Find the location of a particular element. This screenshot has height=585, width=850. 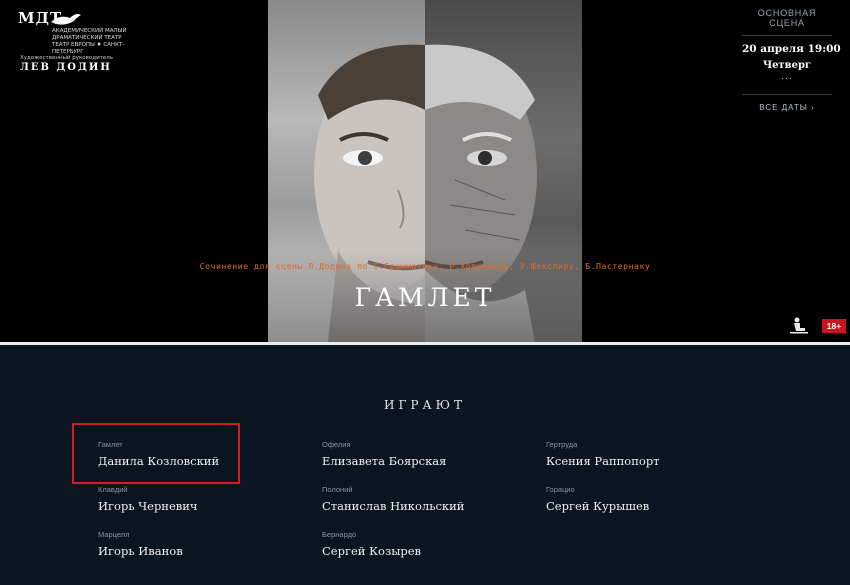

performance-date: 20 апреля 19:00 is located at coordinates (791, 49).